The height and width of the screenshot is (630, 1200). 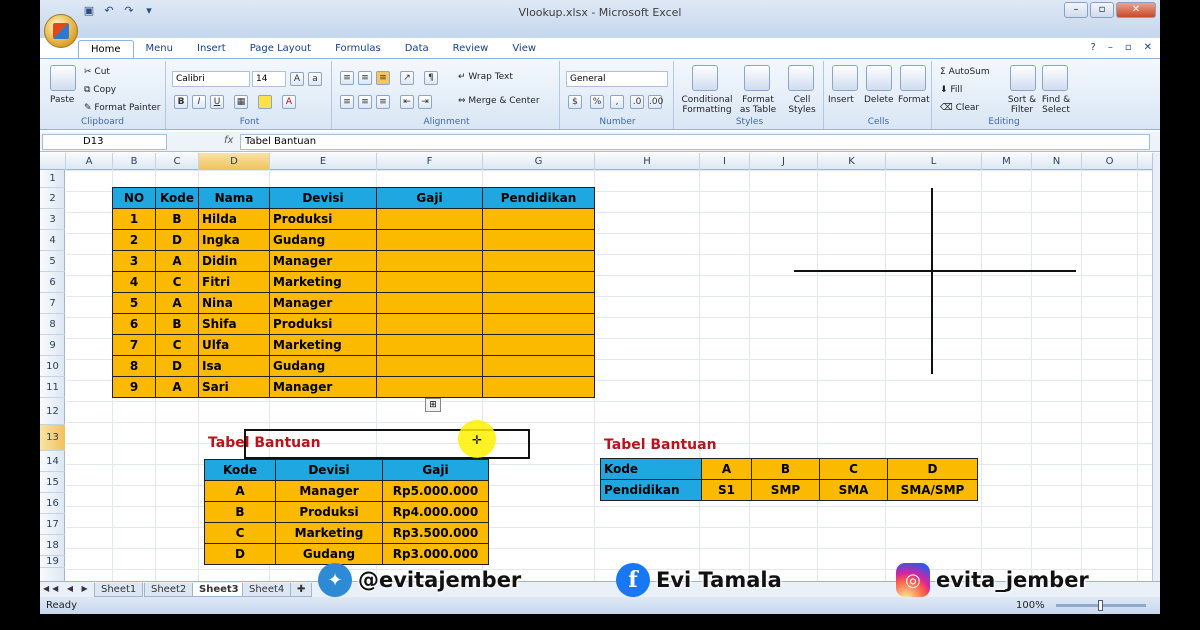 What do you see at coordinates (435, 512) in the screenshot?
I see `table-cell: Rp4.000.000` at bounding box center [435, 512].